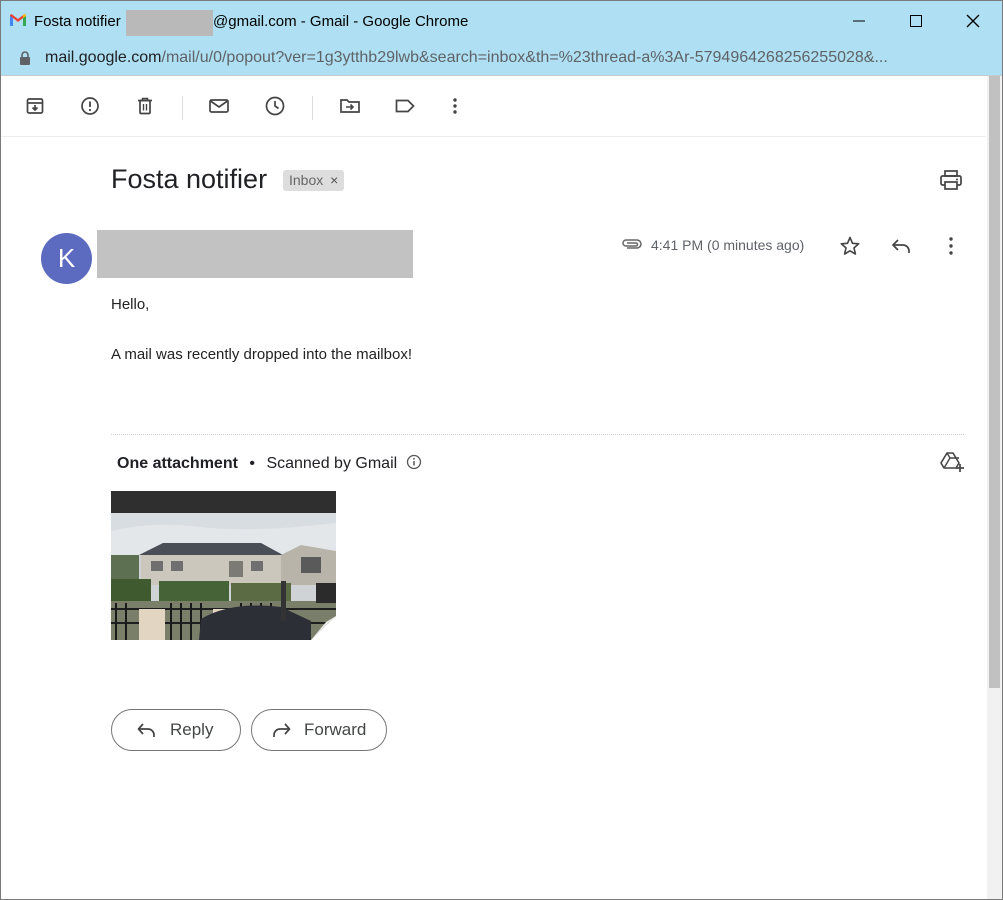 The height and width of the screenshot is (900, 1003). Describe the element at coordinates (66, 258) in the screenshot. I see `sender-avatar: K` at that location.